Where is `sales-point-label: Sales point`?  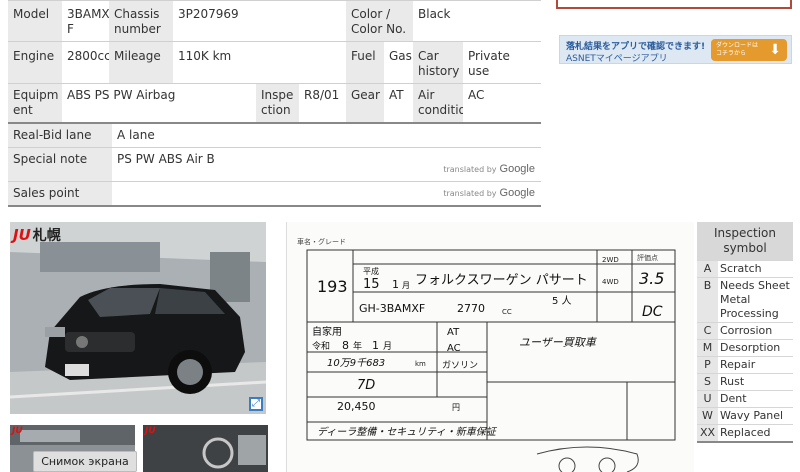
sales-point-label: Sales point is located at coordinates (60, 193).